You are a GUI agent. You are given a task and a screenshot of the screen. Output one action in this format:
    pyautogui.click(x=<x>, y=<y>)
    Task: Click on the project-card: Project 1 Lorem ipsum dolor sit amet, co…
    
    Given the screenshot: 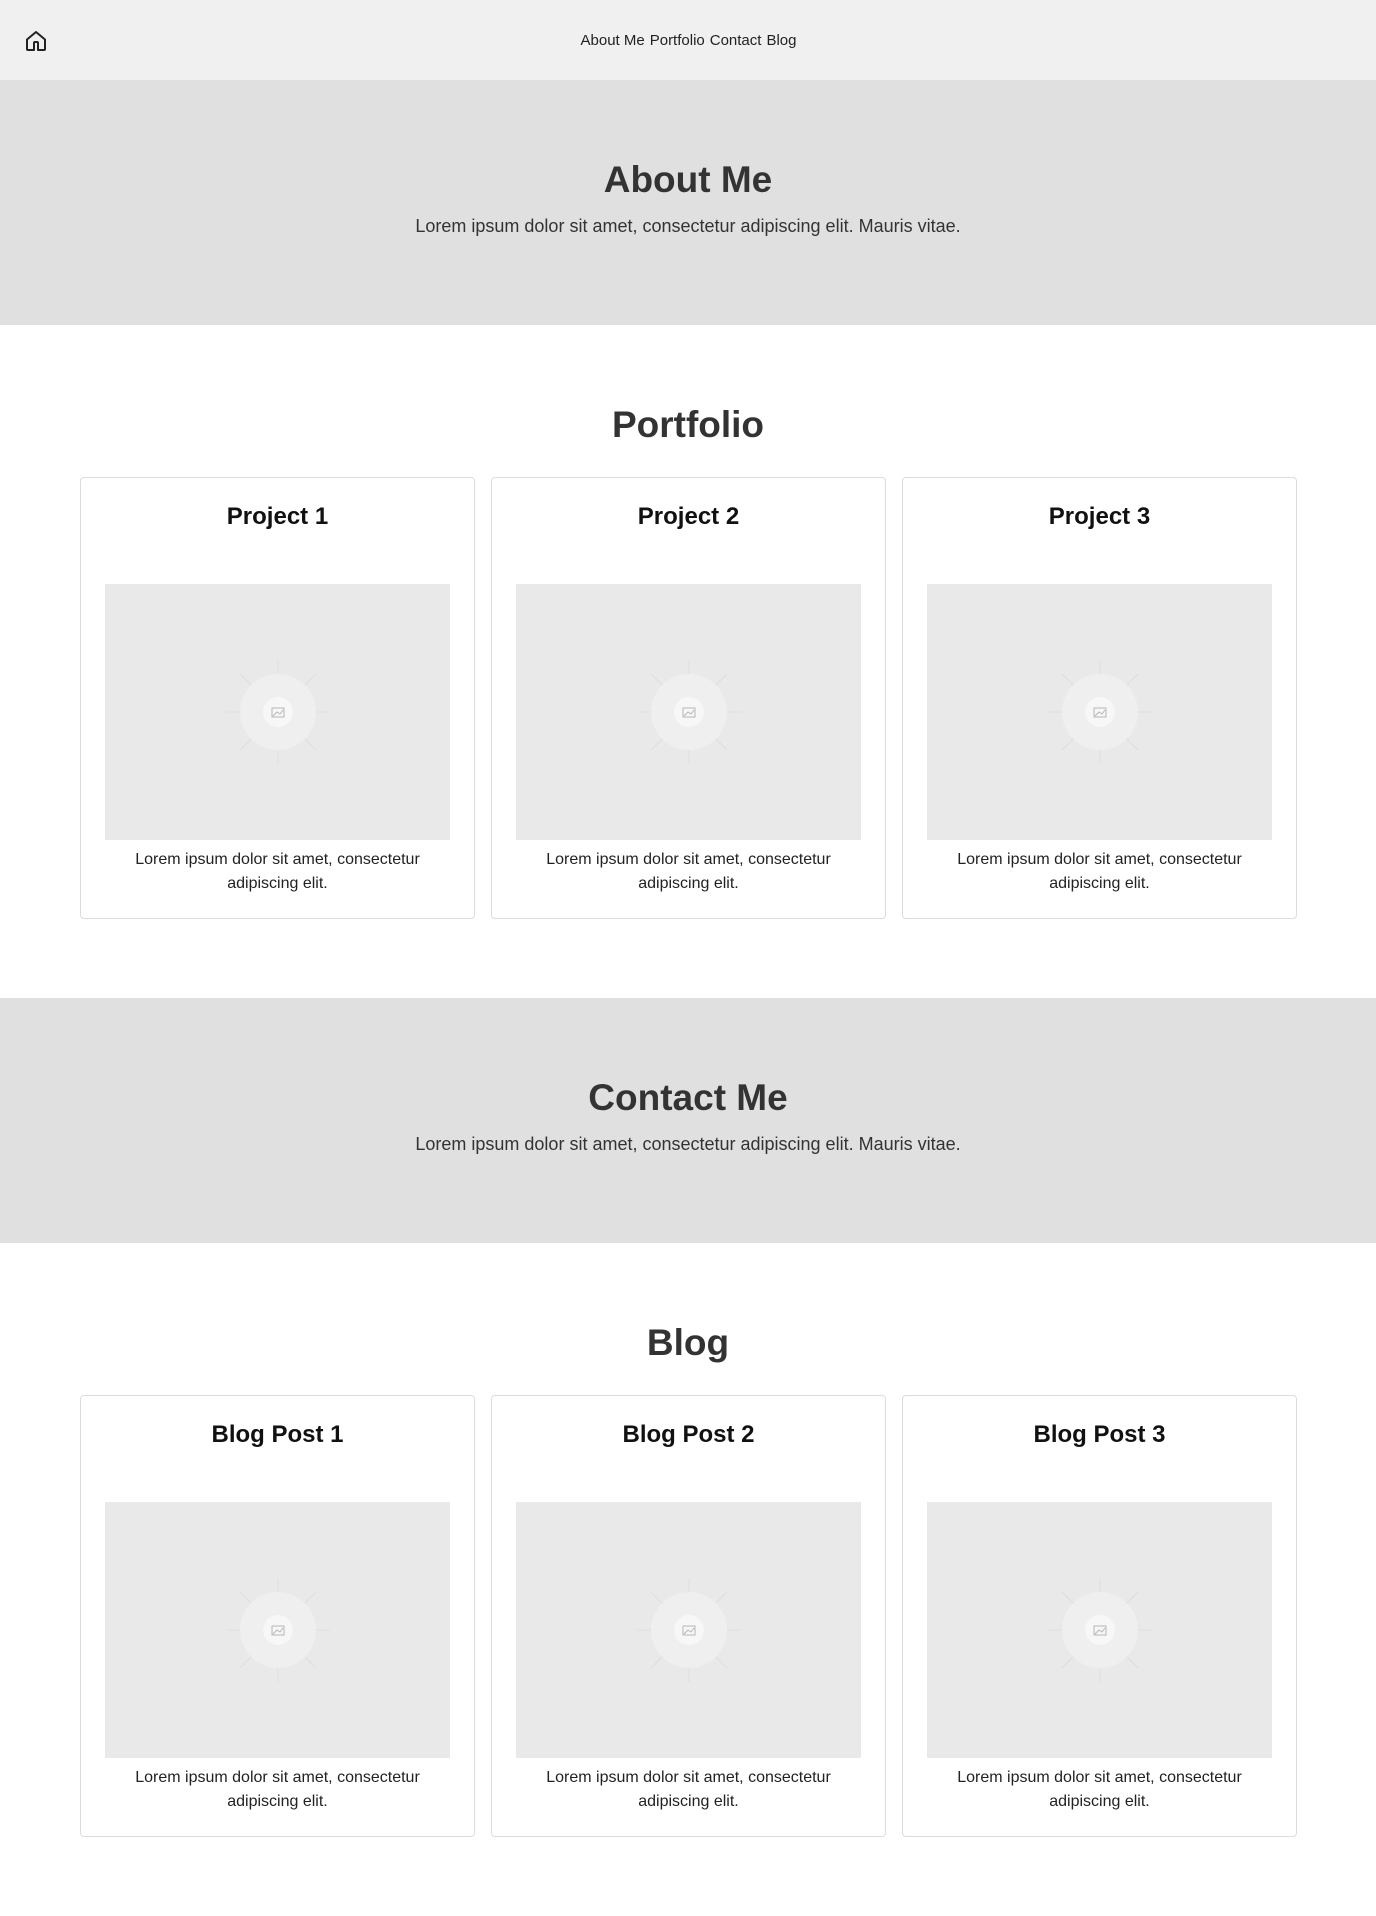 What is the action you would take?
    pyautogui.click(x=277, y=698)
    